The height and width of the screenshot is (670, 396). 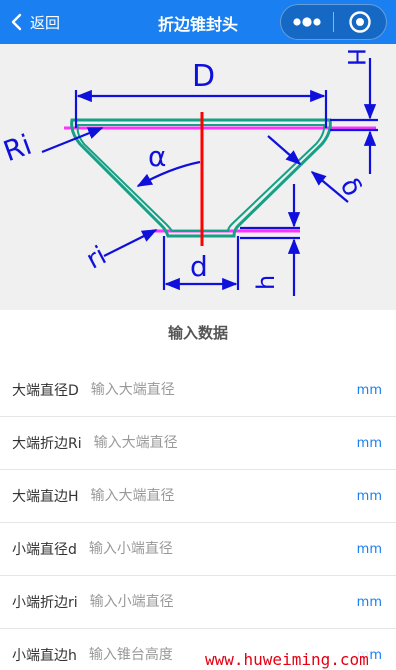 What do you see at coordinates (189, 602) in the screenshot?
I see `small-knuckle-input` at bounding box center [189, 602].